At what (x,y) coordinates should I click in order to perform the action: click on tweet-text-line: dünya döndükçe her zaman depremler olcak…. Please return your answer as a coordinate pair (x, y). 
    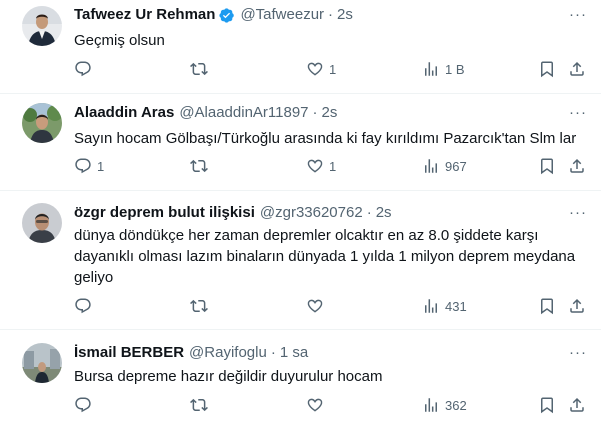
    Looking at the image, I should click on (306, 235).